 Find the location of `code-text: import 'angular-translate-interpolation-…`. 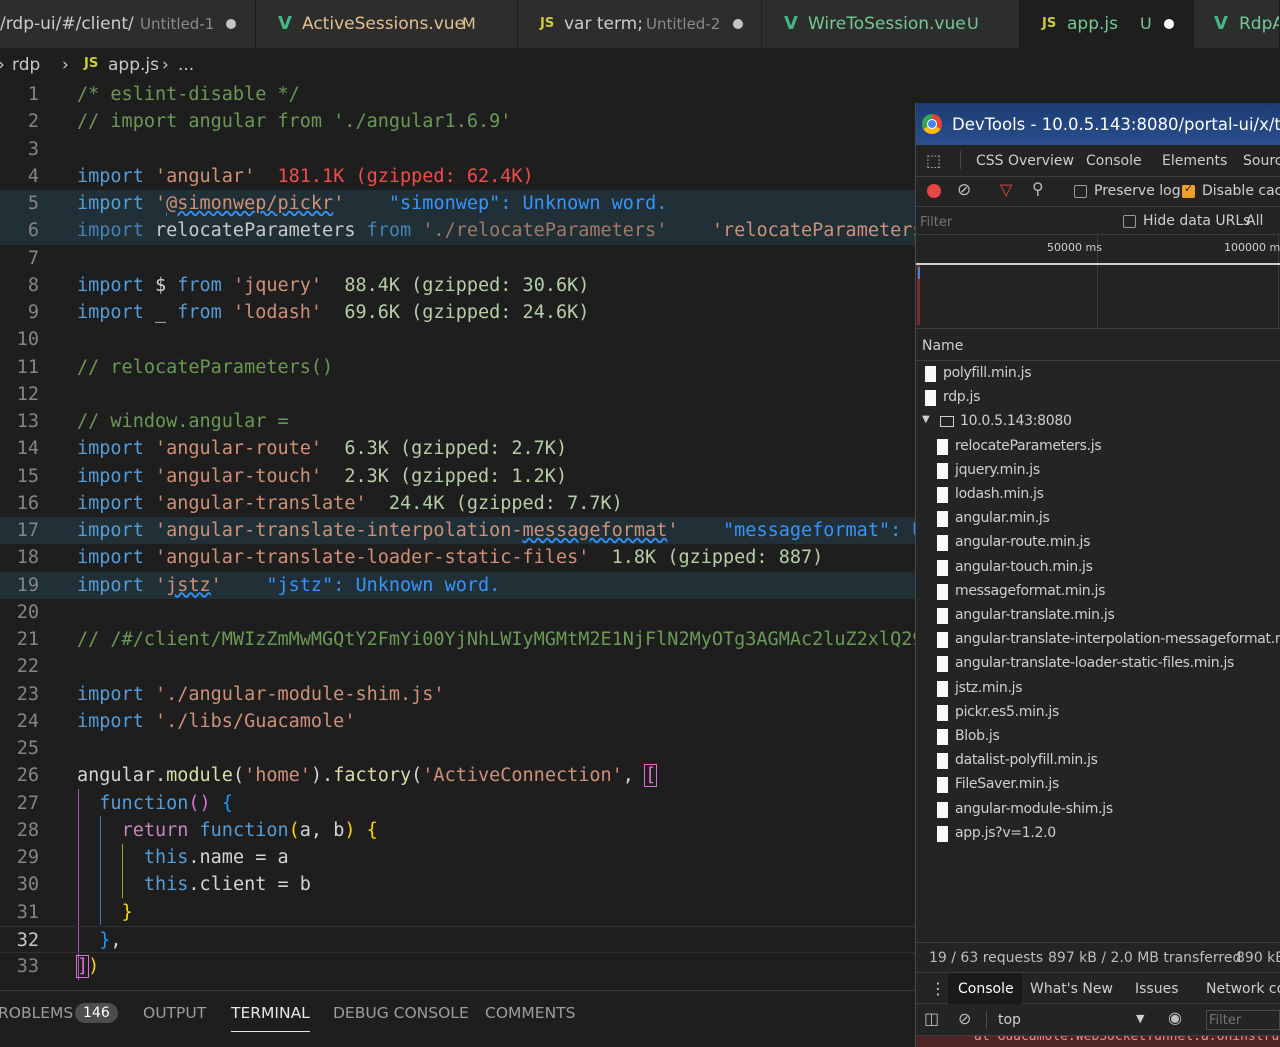

code-text: import 'angular-translate-interpolation-… is located at coordinates (496, 530).